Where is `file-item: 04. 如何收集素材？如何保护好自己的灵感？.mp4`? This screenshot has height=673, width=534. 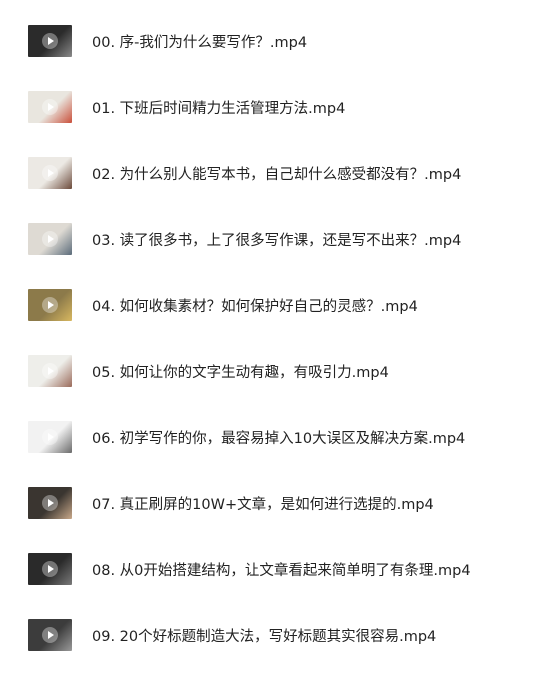 file-item: 04. 如何收集素材？如何保护好自己的灵感？.mp4 is located at coordinates (268, 305).